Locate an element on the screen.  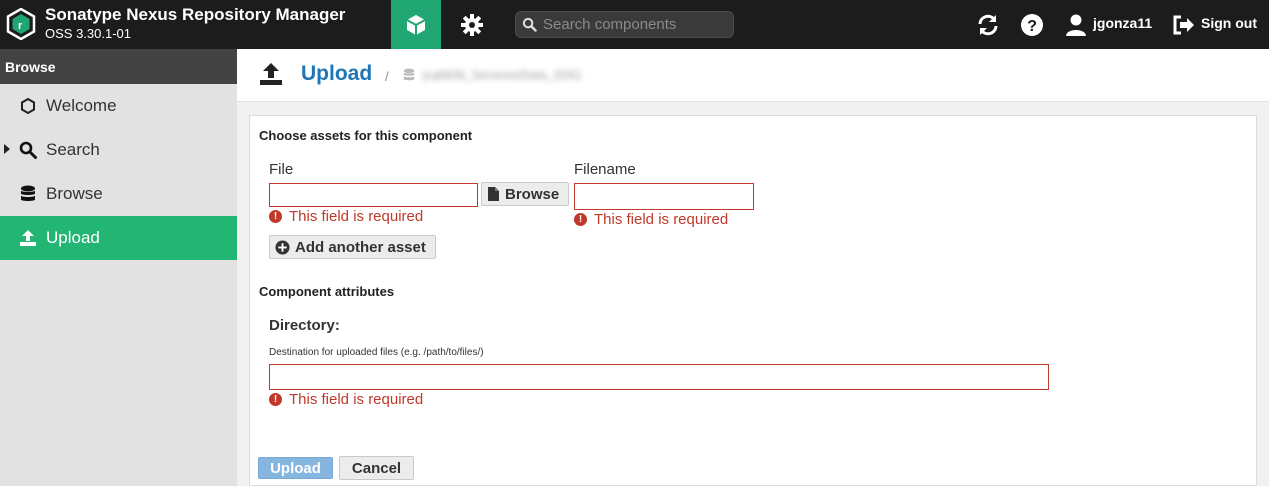
directory-input is located at coordinates (659, 377).